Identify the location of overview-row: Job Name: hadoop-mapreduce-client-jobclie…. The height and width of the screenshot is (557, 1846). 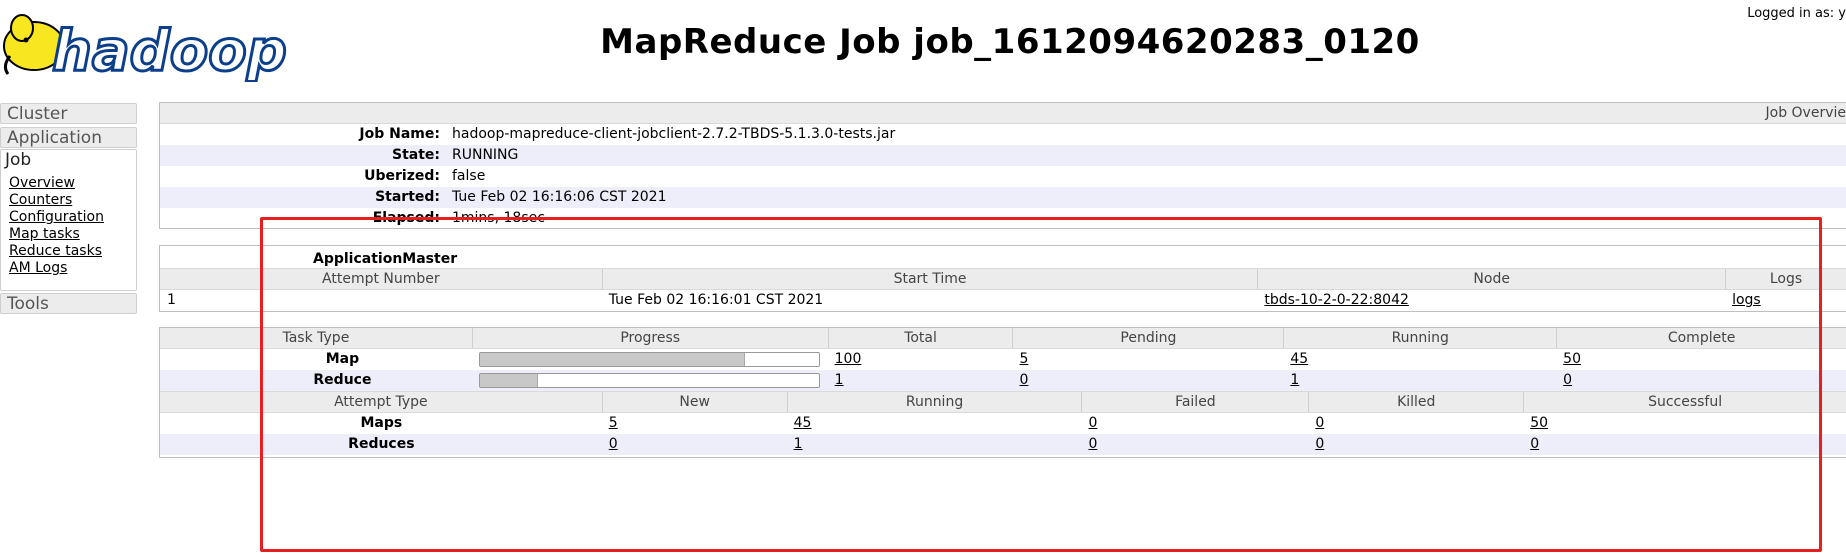
(1003, 134).